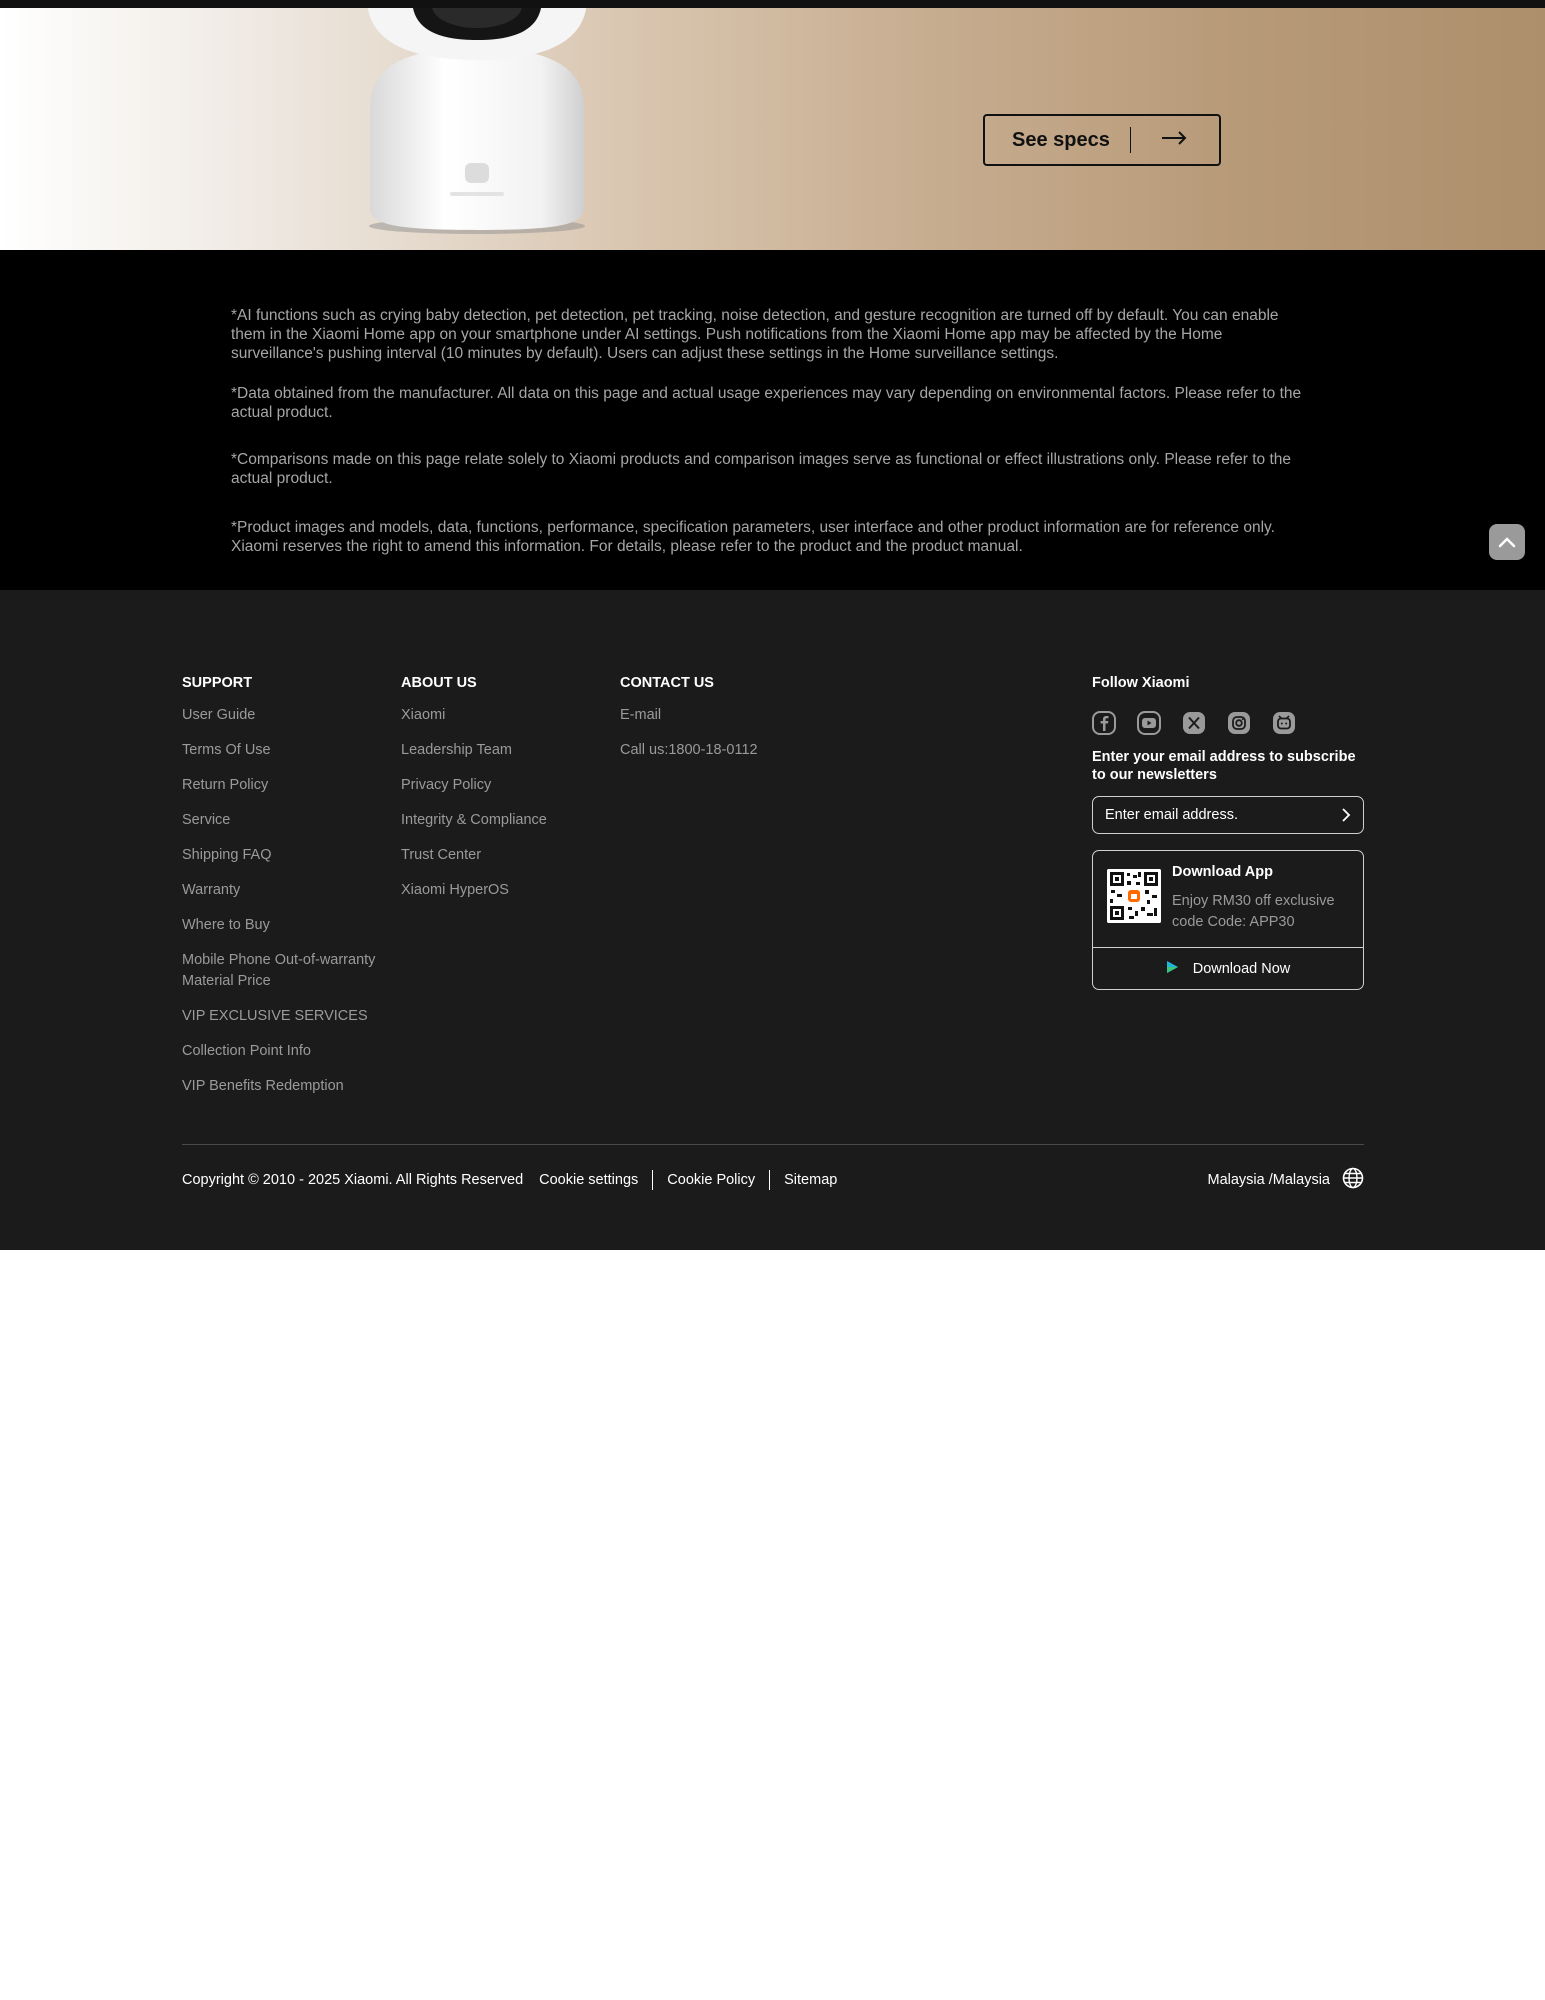 This screenshot has height=2000, width=1545. I want to click on support-link-shipping-faq: Shipping FAQ, so click(287, 855).